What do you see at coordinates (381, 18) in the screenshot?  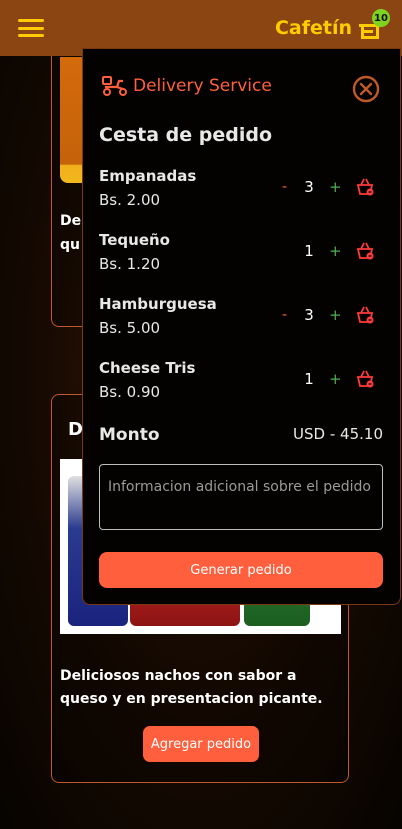 I see `cart-count-badge: 10` at bounding box center [381, 18].